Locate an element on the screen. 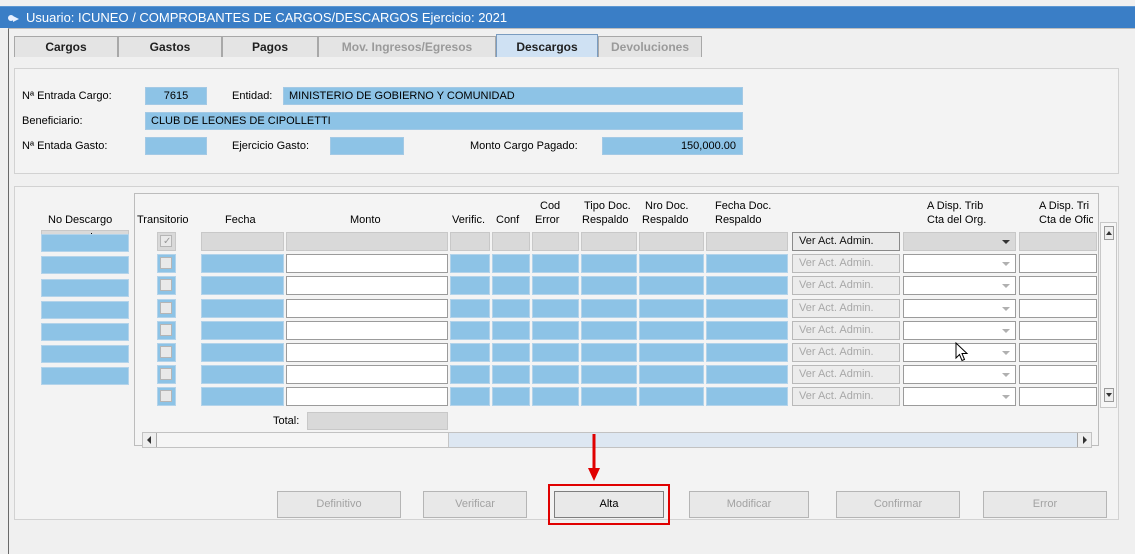  scroll-left-button is located at coordinates (150, 440).